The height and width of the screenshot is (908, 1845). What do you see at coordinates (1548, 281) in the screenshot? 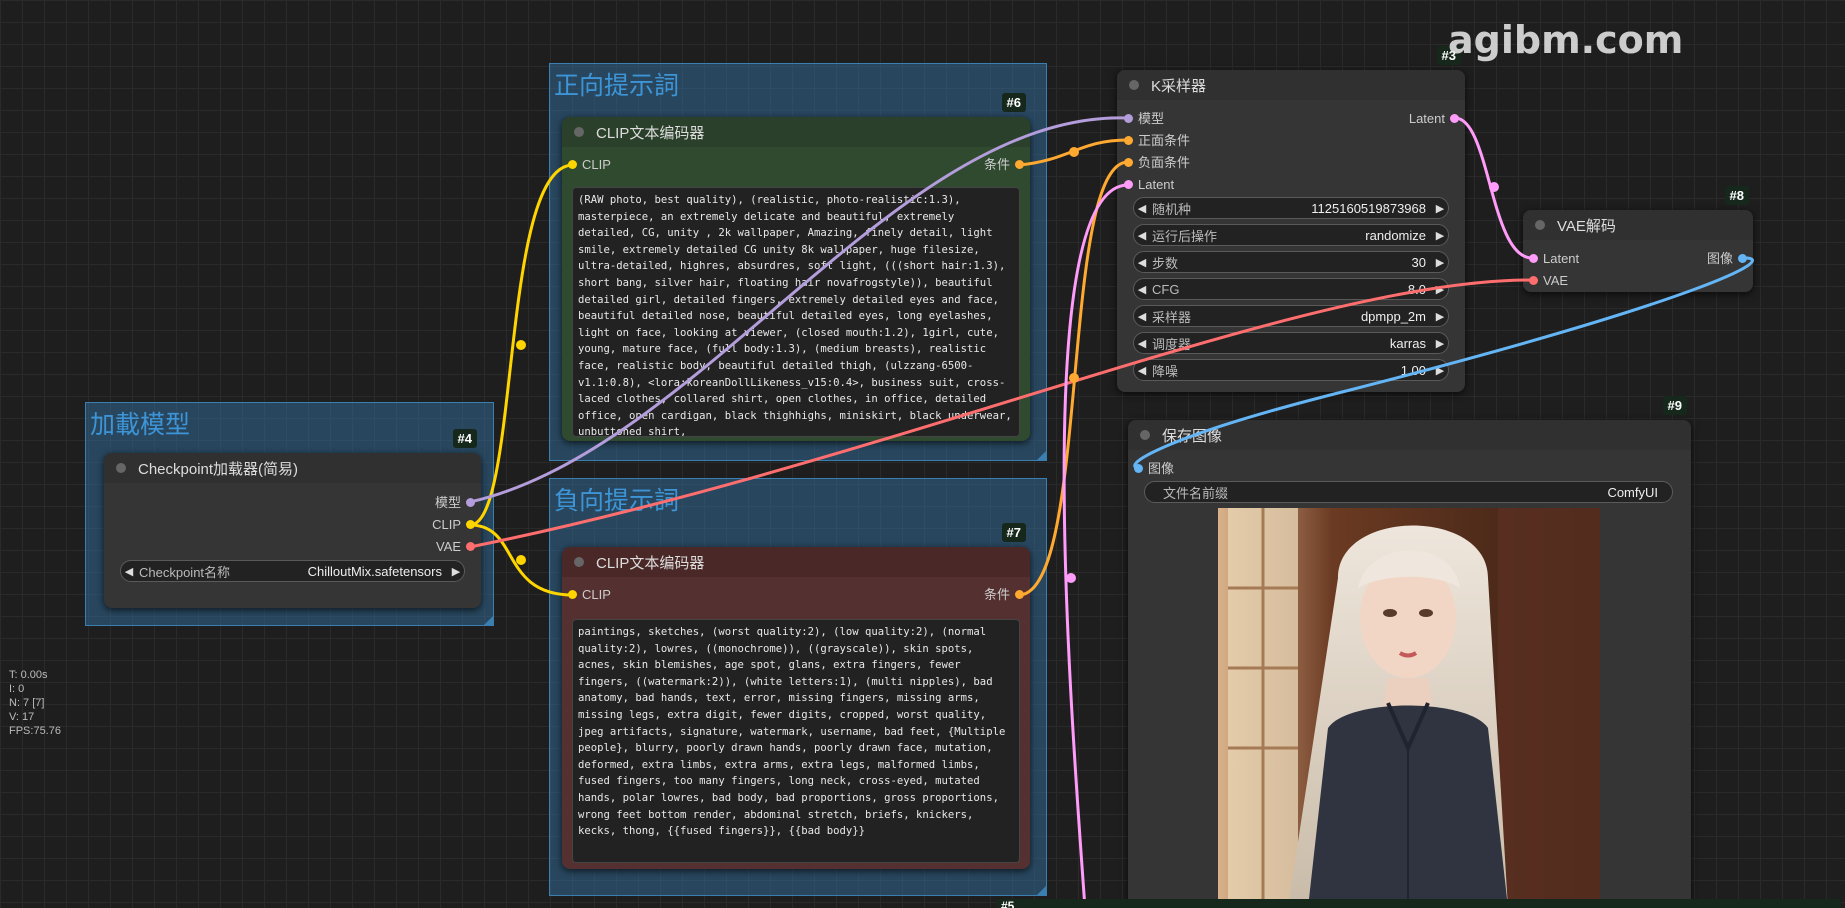
I see `input-slot-vae: VAE` at bounding box center [1548, 281].